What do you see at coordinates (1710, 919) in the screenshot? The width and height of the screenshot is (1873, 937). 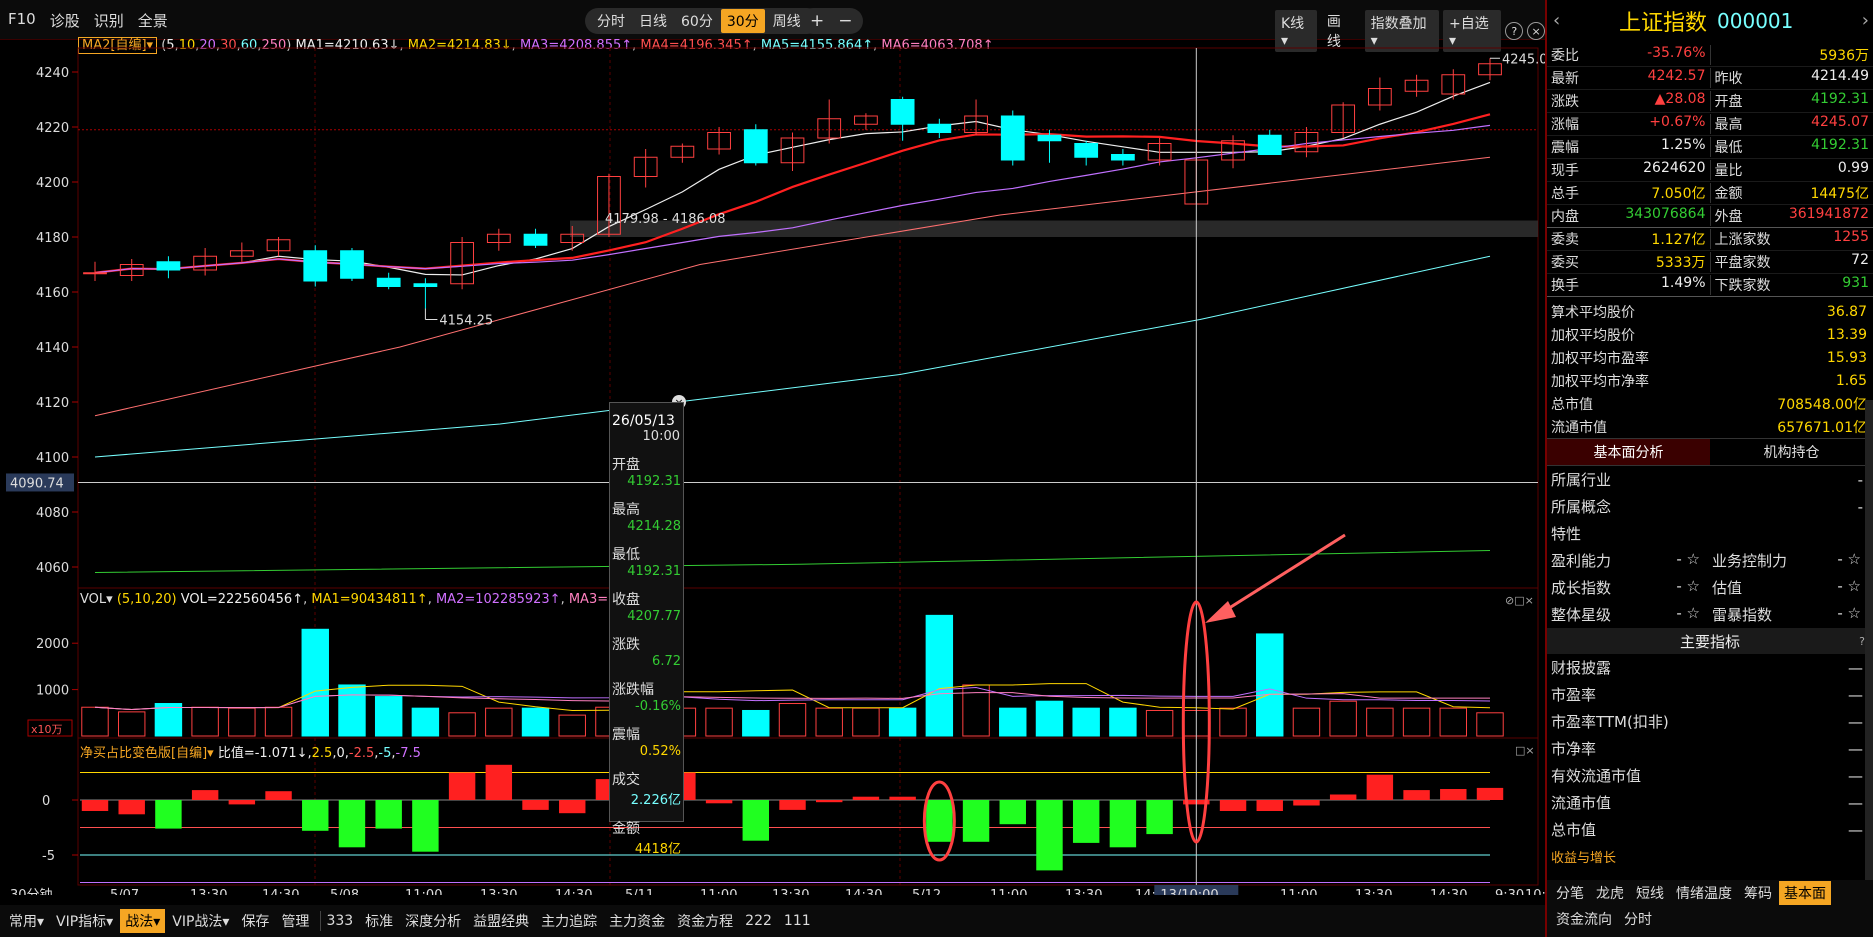 I see `right-tabs-row-2: 资金流向 分时` at bounding box center [1710, 919].